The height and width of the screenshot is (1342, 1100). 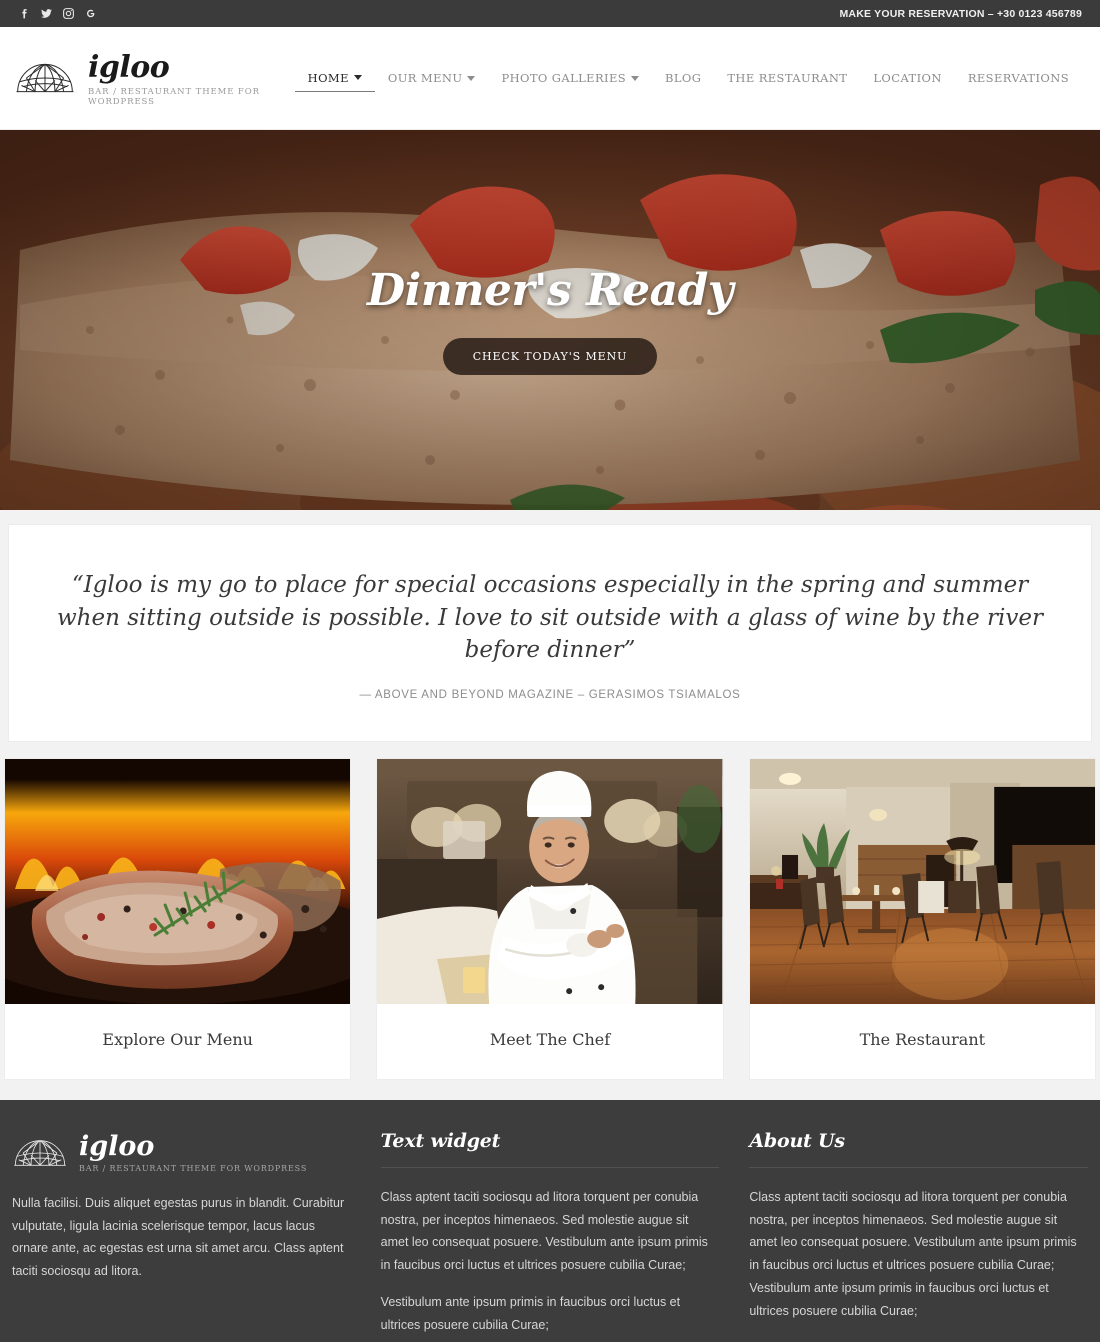 I want to click on card-caption: The Restaurant, so click(x=922, y=1041).